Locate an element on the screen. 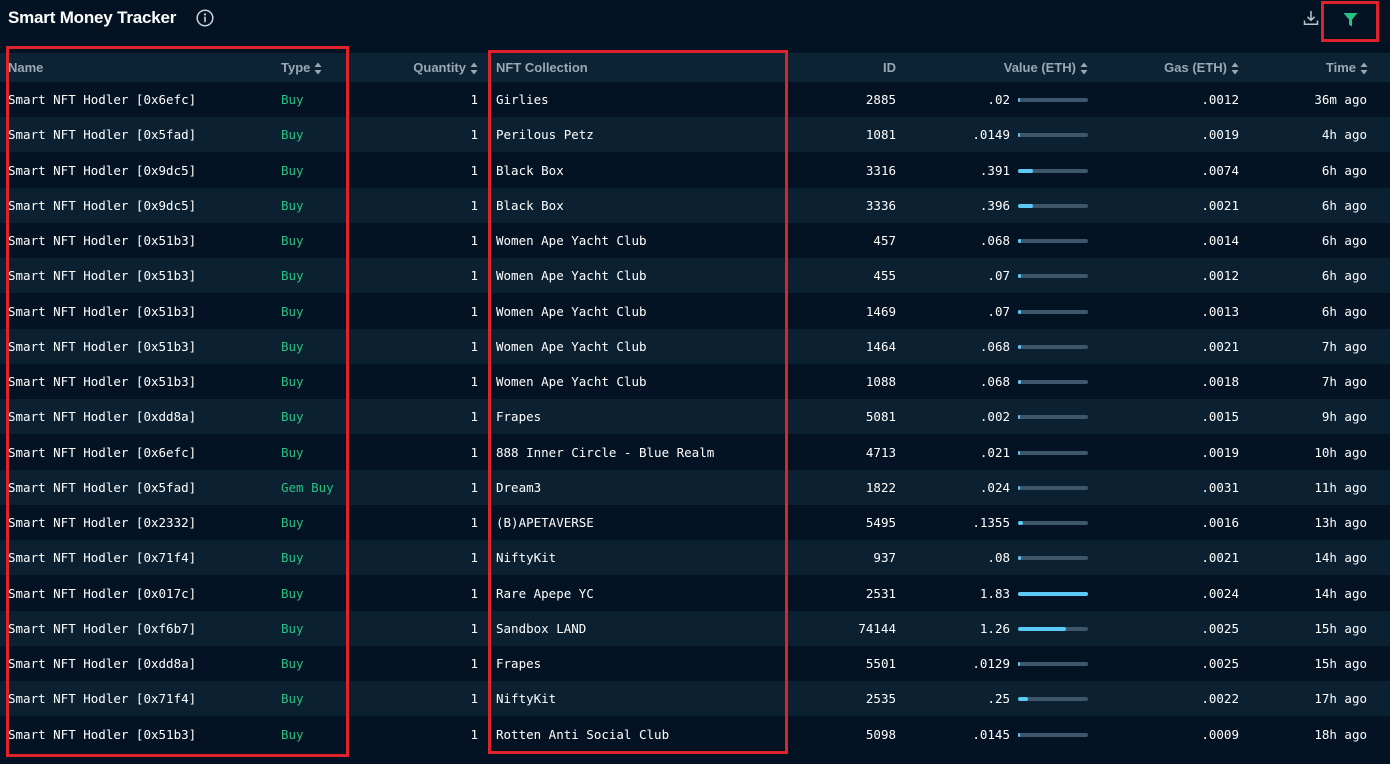  nft-collection-cell: Dream3 is located at coordinates (518, 487).